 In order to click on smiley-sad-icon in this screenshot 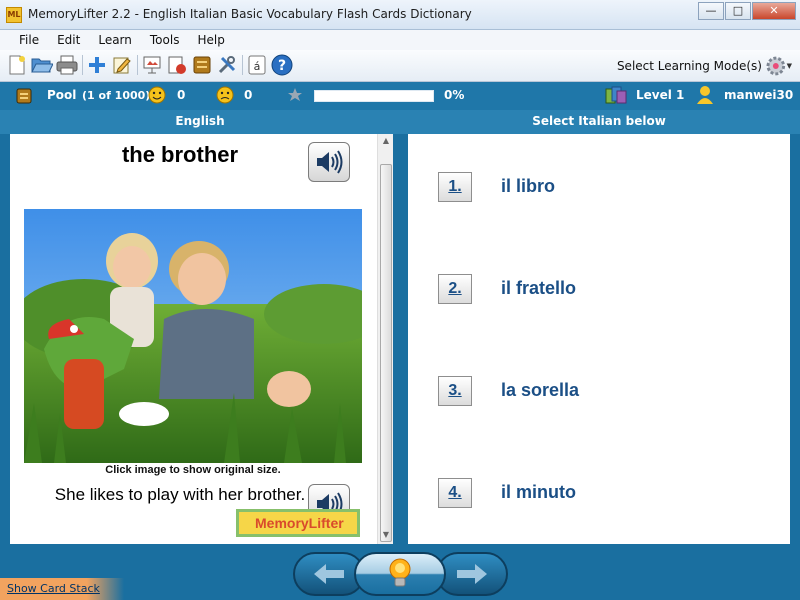, I will do `click(225, 96)`.